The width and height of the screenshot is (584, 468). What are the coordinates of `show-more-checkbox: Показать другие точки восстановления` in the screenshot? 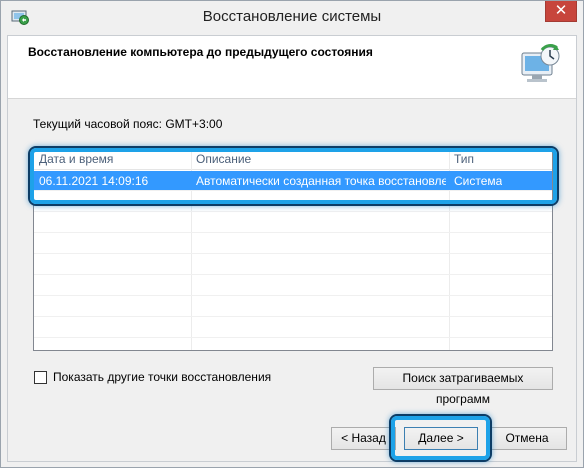 It's located at (152, 377).